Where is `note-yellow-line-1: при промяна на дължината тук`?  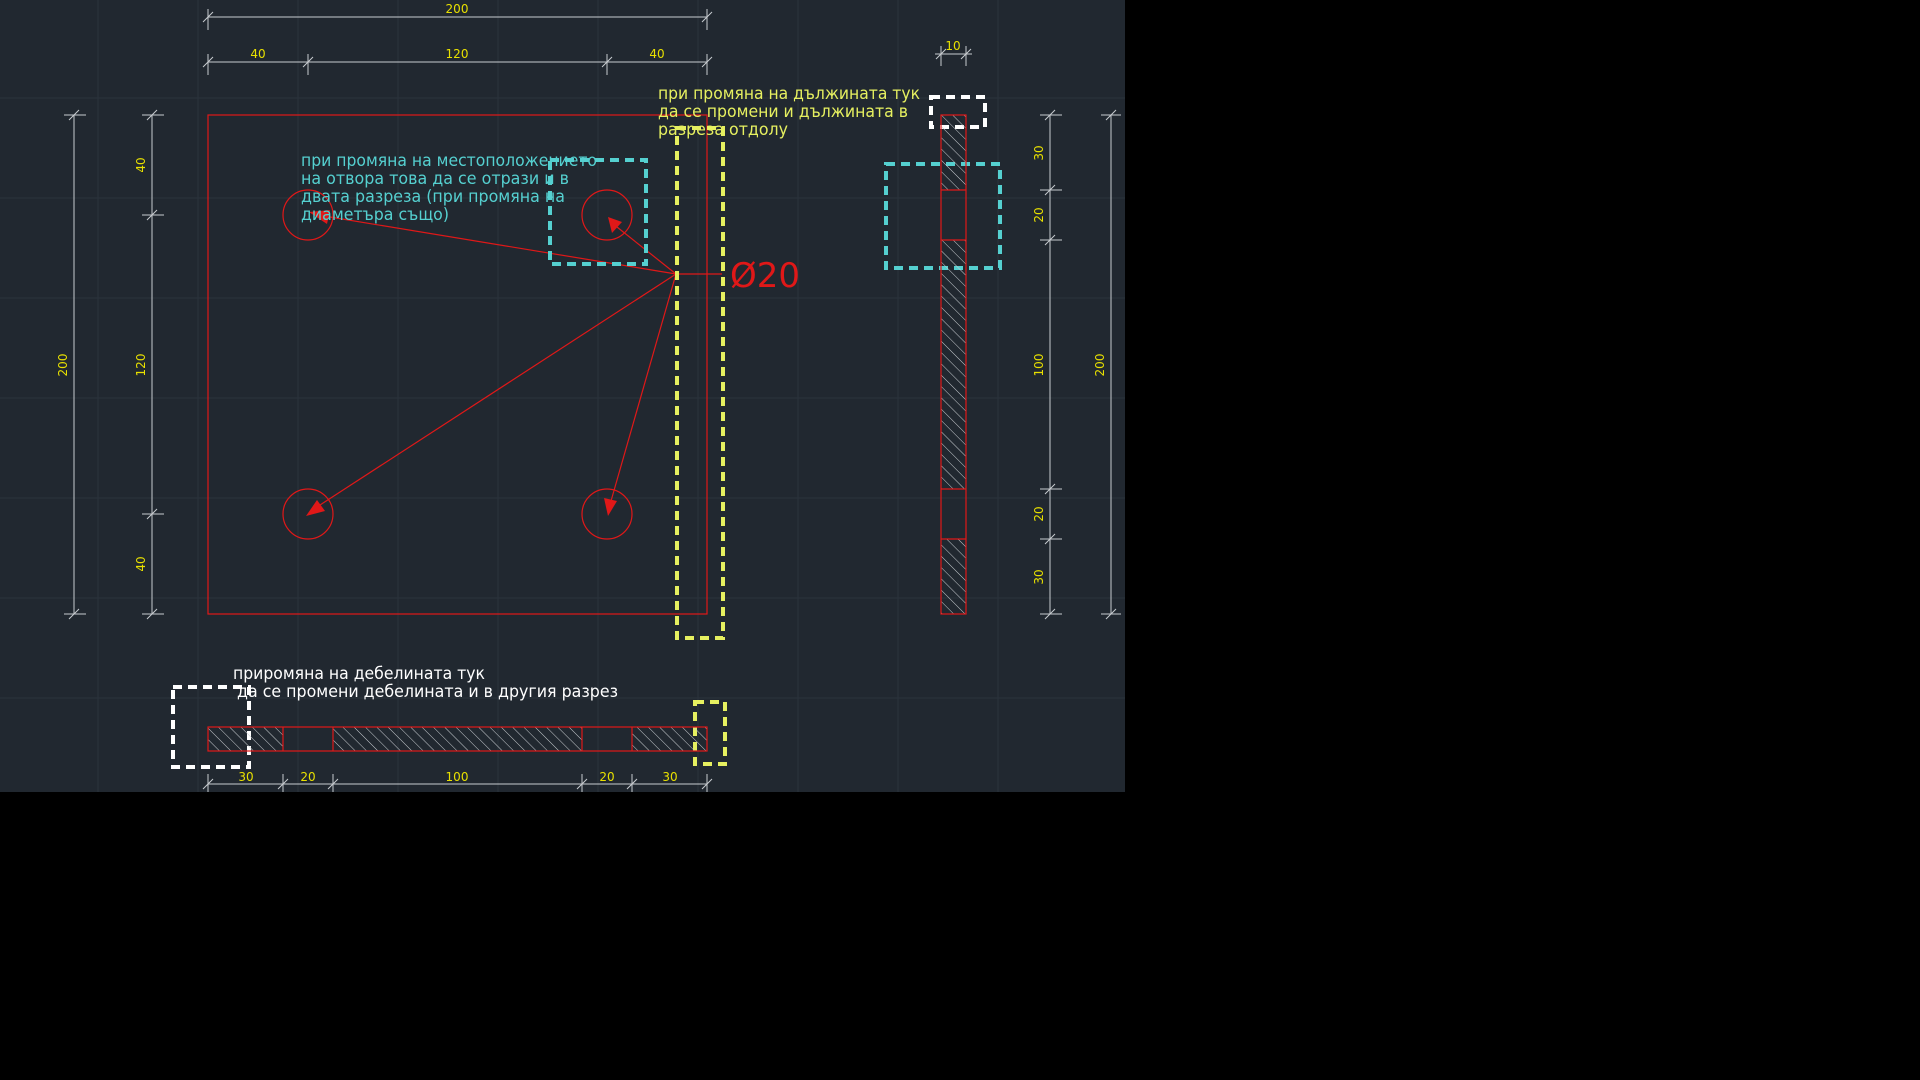 note-yellow-line-1: при промяна на дължината тук is located at coordinates (789, 94).